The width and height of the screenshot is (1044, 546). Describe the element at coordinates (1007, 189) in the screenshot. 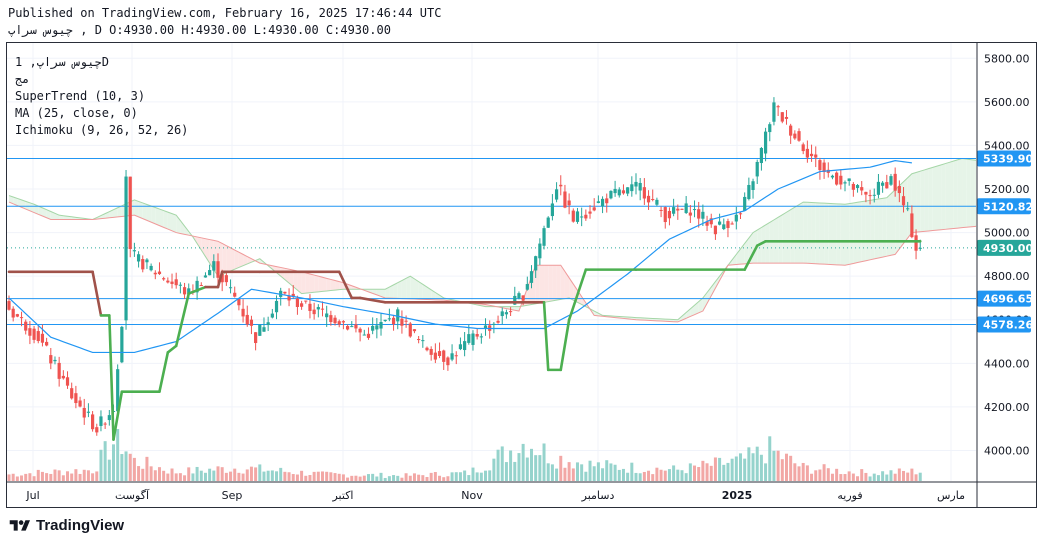

I see `y-axis-tick-label: 5200.00` at that location.